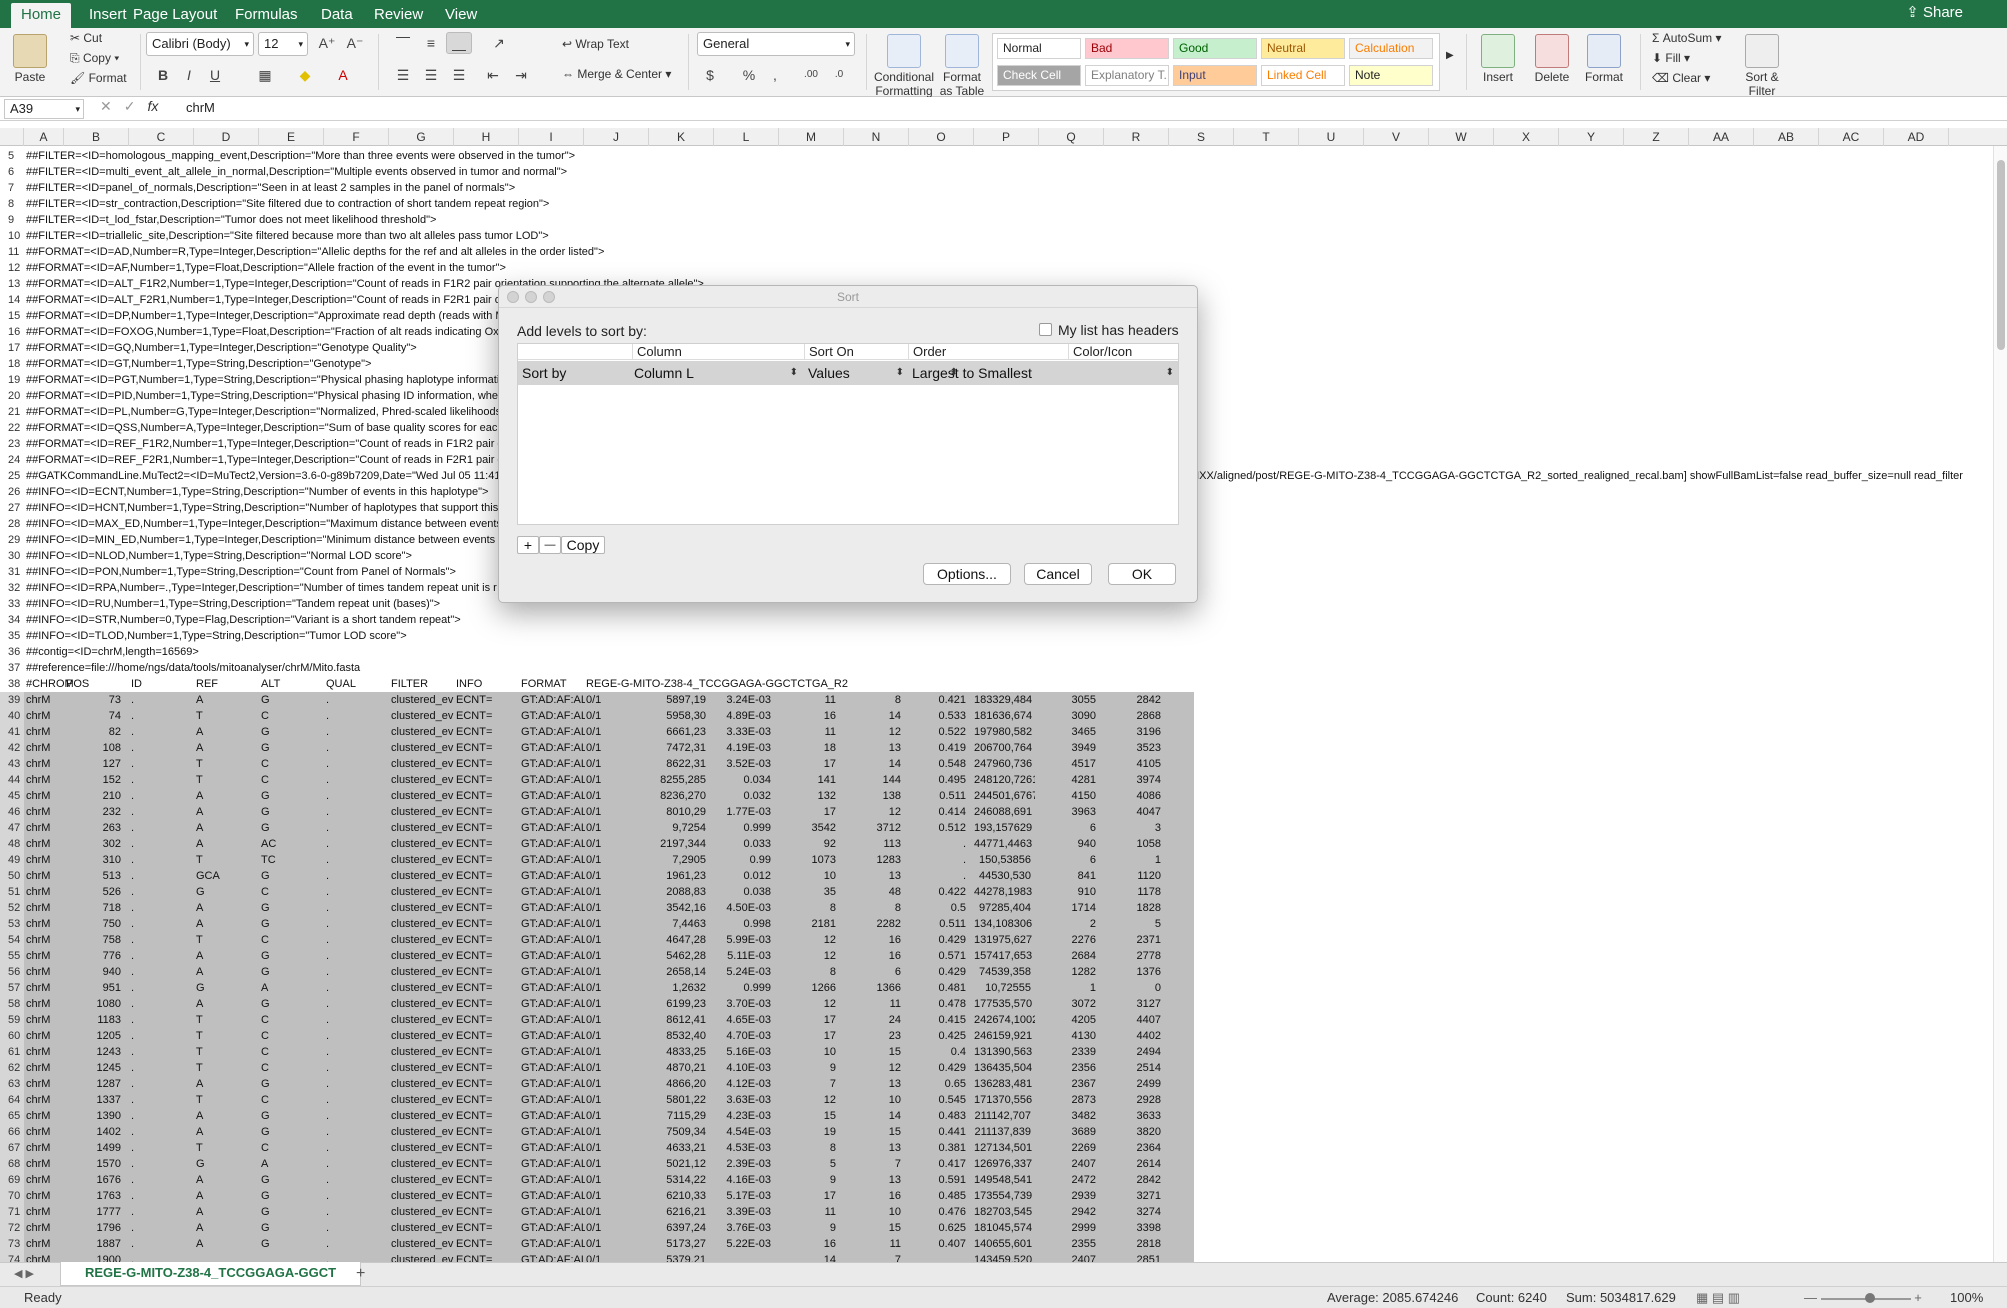 Image resolution: width=2007 pixels, height=1308 pixels. What do you see at coordinates (12, 428) in the screenshot?
I see `row-header: 22` at bounding box center [12, 428].